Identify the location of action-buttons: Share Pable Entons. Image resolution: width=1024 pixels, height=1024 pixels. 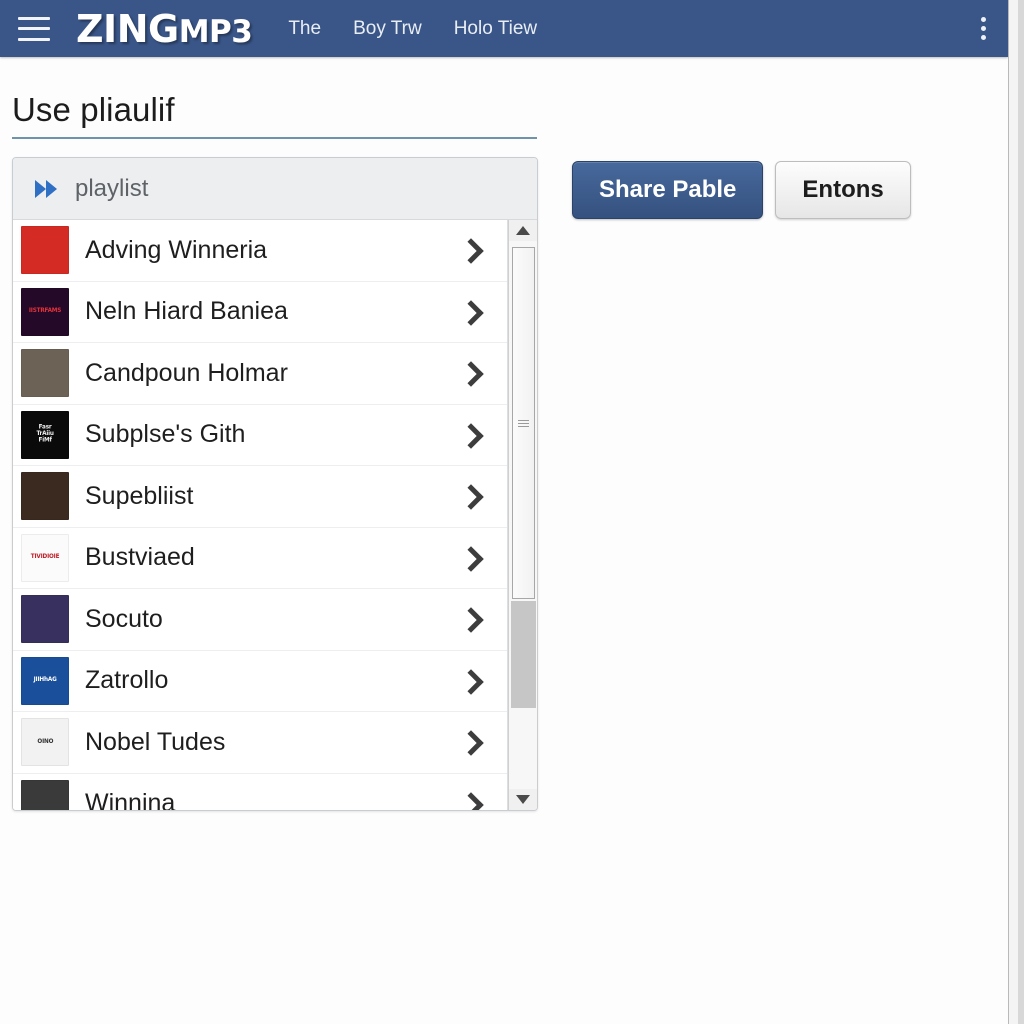
(741, 190).